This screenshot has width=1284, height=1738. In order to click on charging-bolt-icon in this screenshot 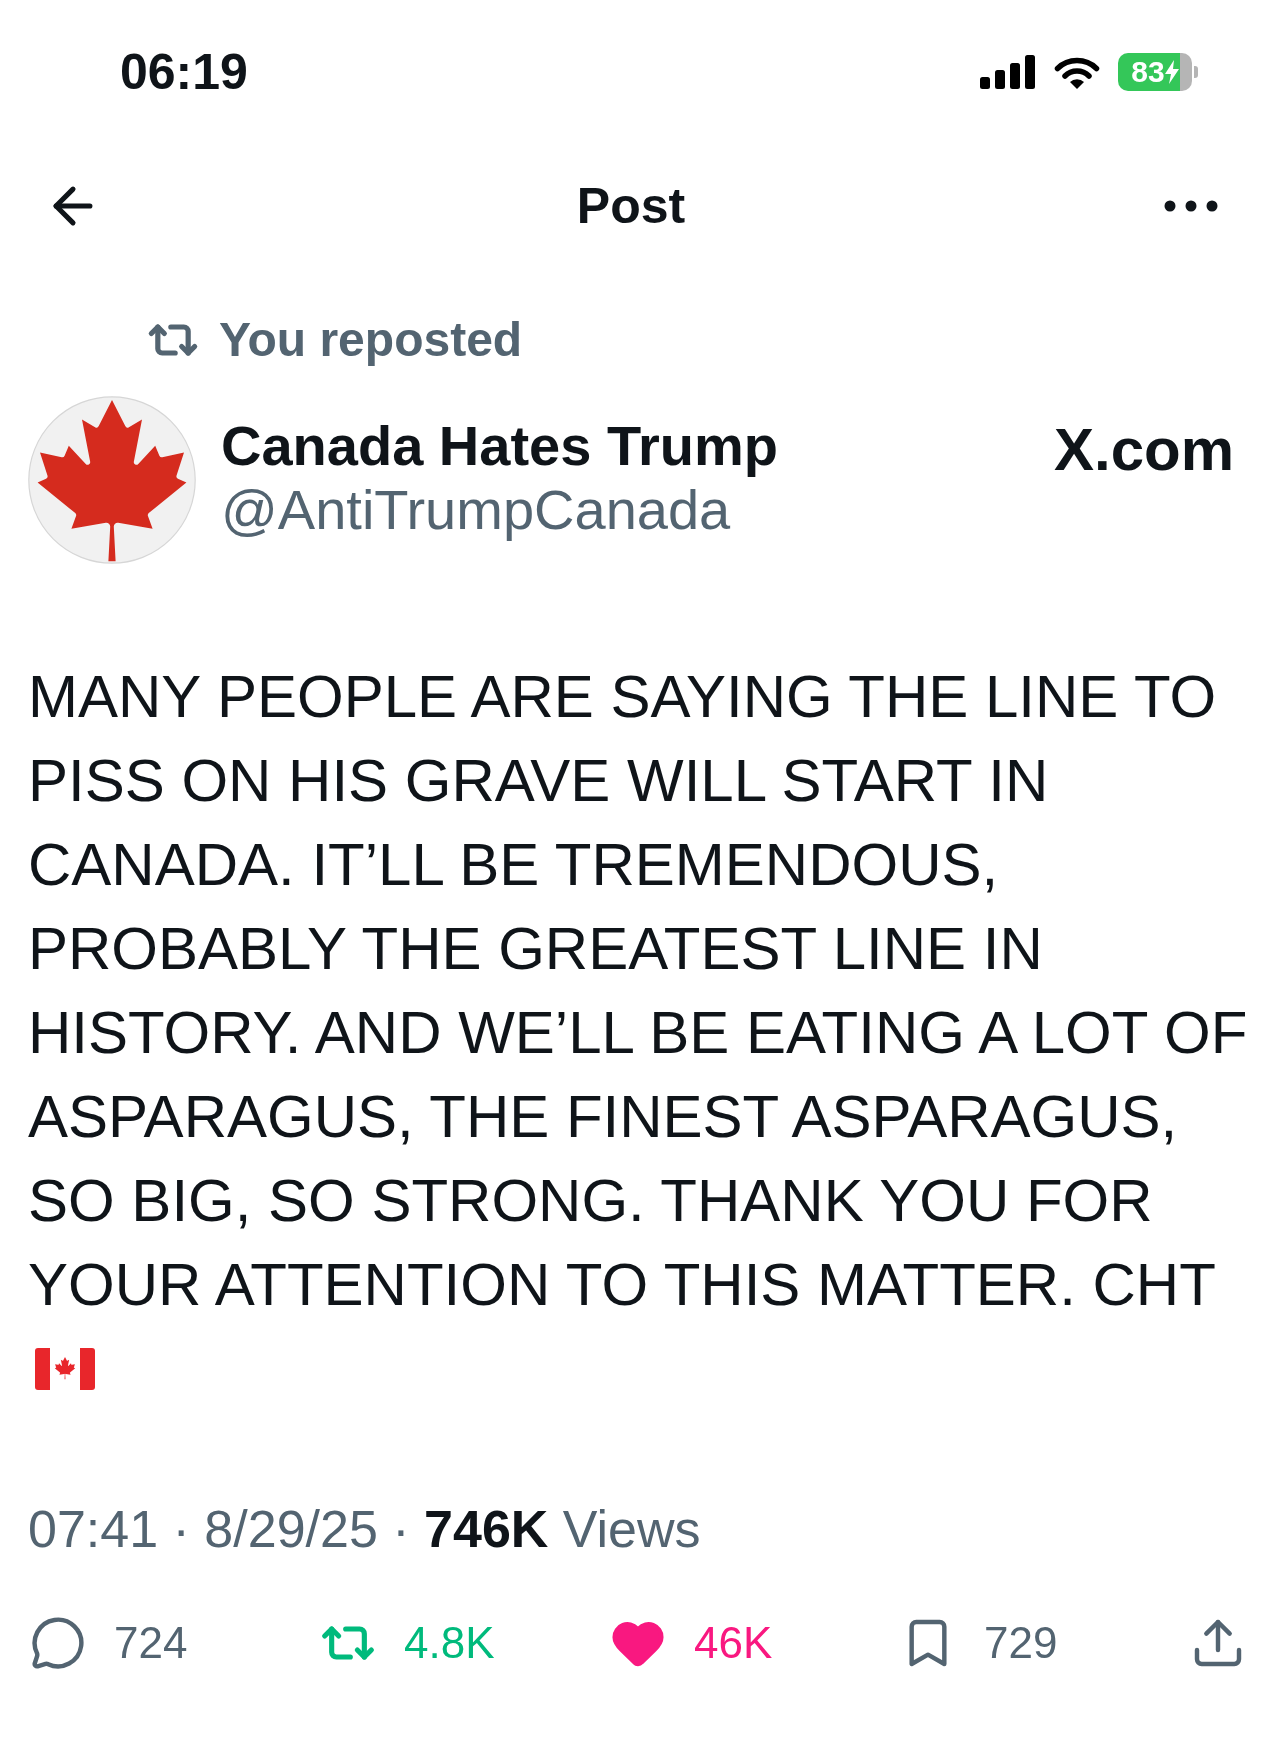, I will do `click(1171, 72)`.